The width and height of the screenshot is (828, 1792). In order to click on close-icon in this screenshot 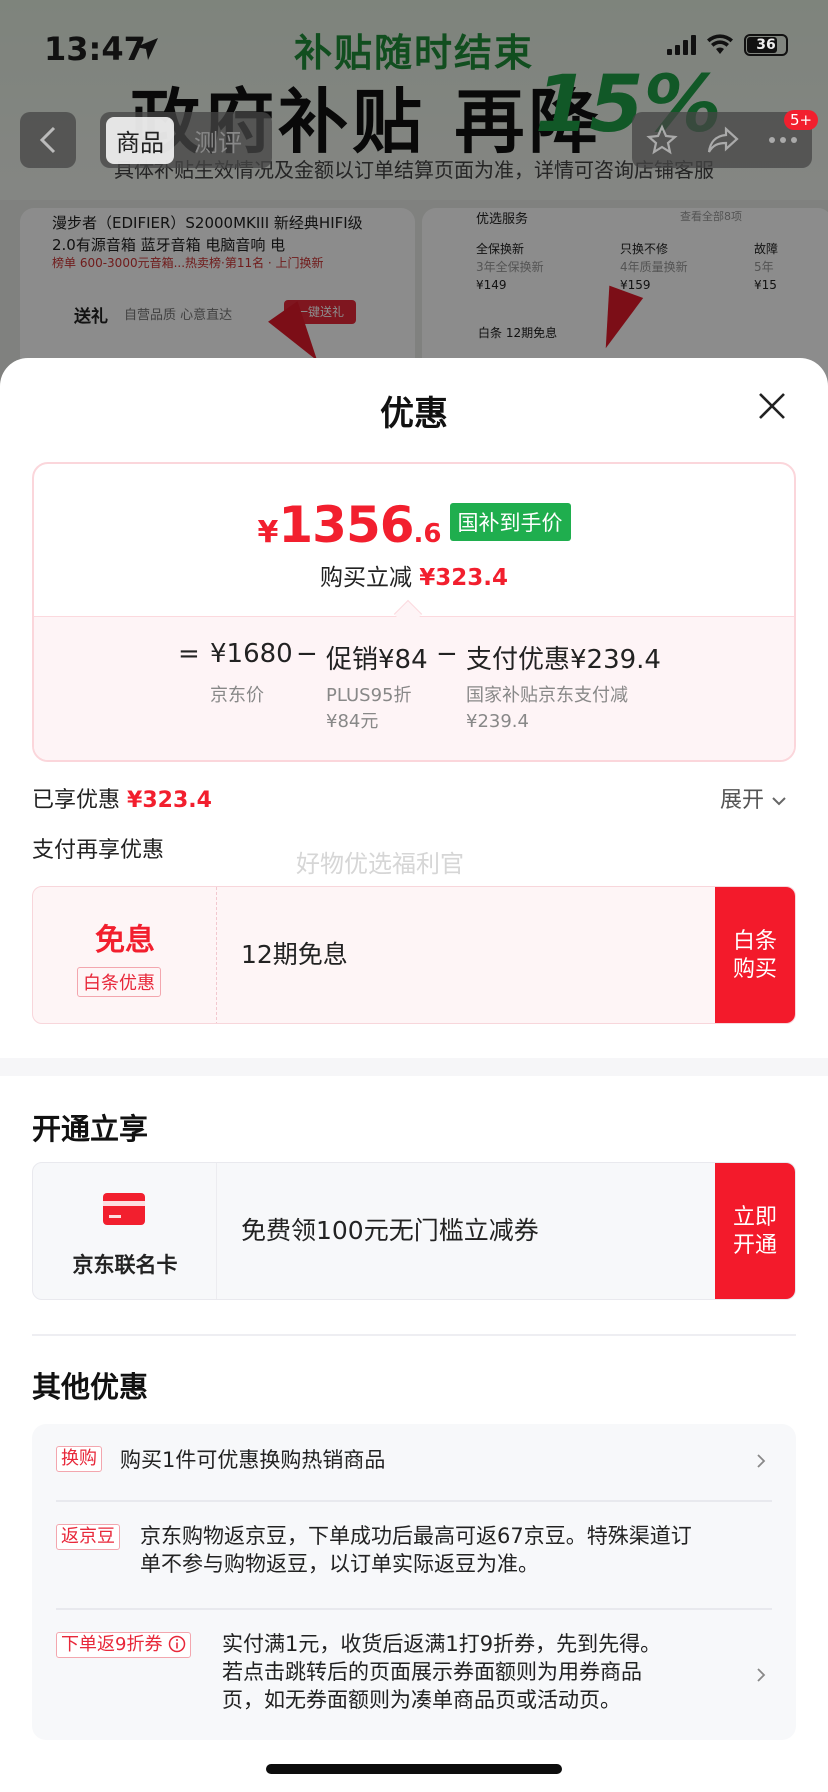, I will do `click(772, 406)`.